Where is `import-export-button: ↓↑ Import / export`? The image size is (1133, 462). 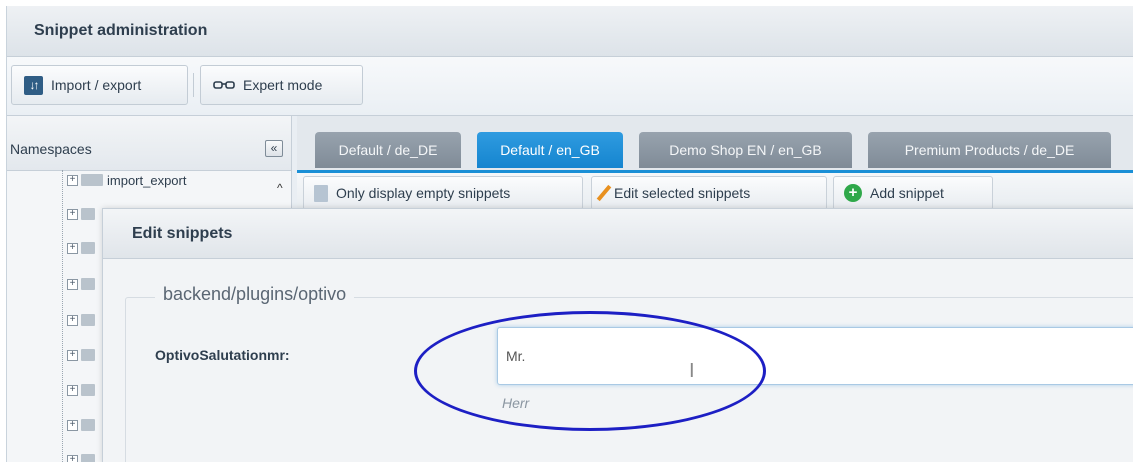 import-export-button: ↓↑ Import / export is located at coordinates (99, 85).